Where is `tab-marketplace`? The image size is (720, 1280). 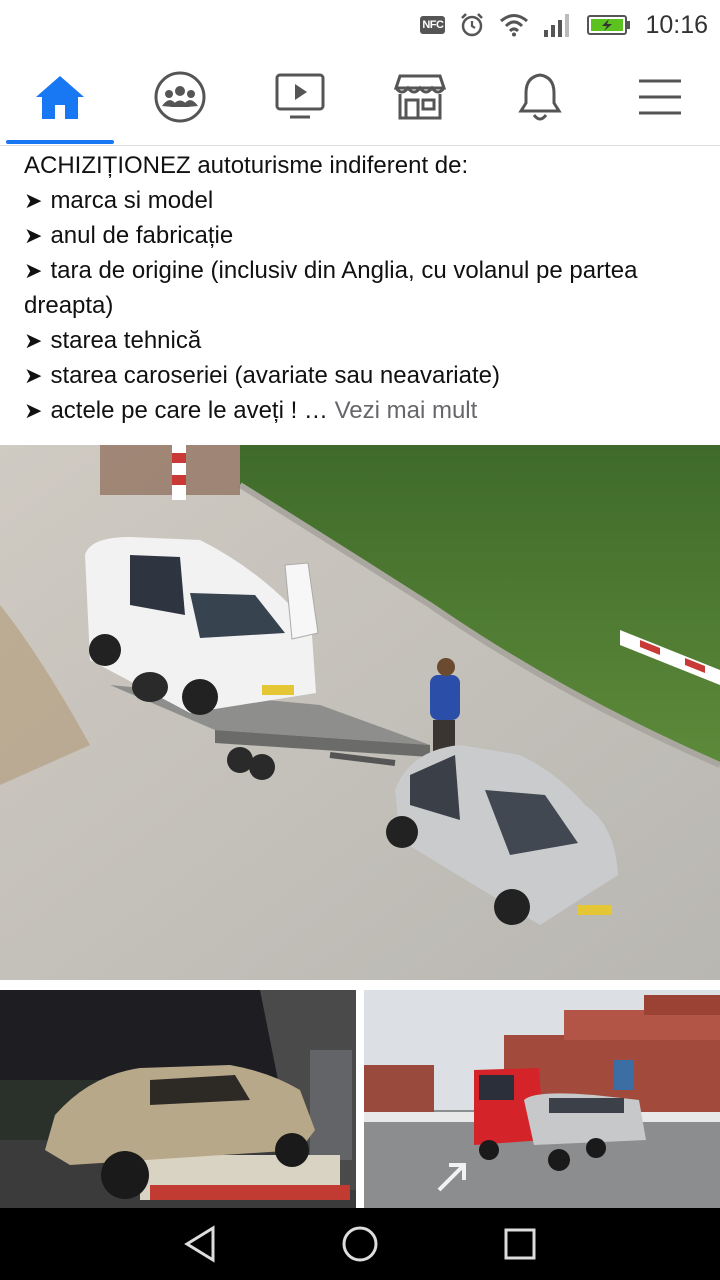 tab-marketplace is located at coordinates (420, 97).